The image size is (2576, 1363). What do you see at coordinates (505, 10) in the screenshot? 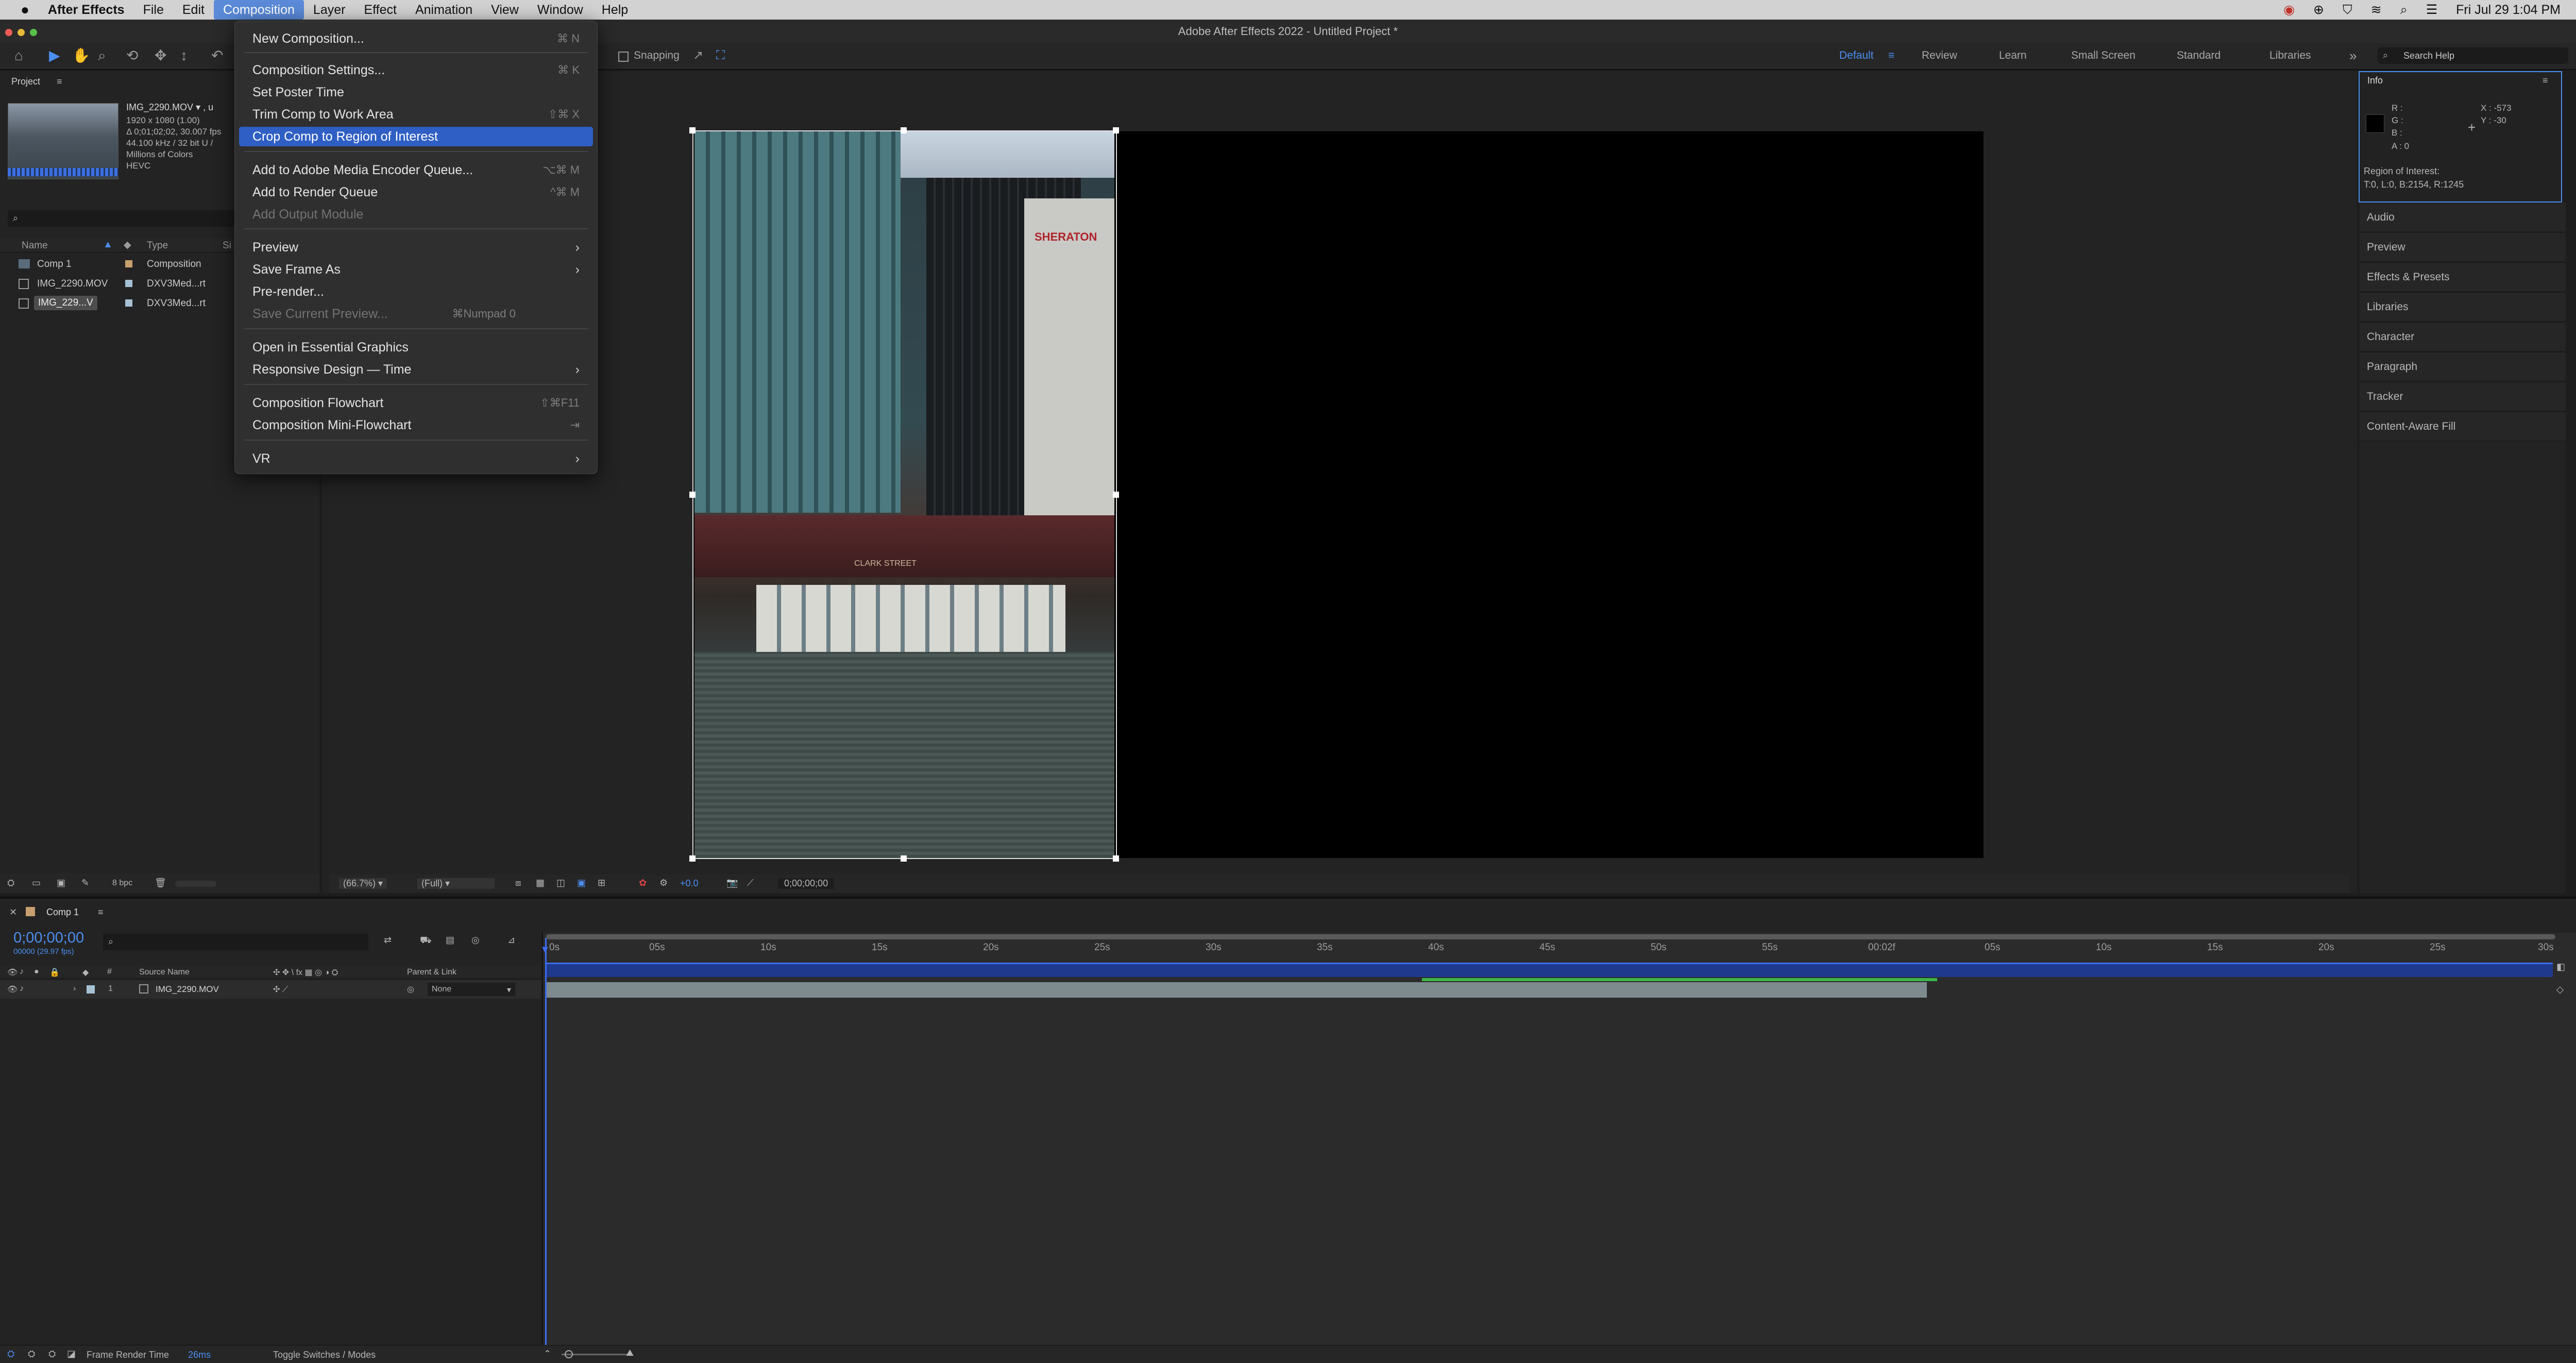
I see `menu-view: View` at bounding box center [505, 10].